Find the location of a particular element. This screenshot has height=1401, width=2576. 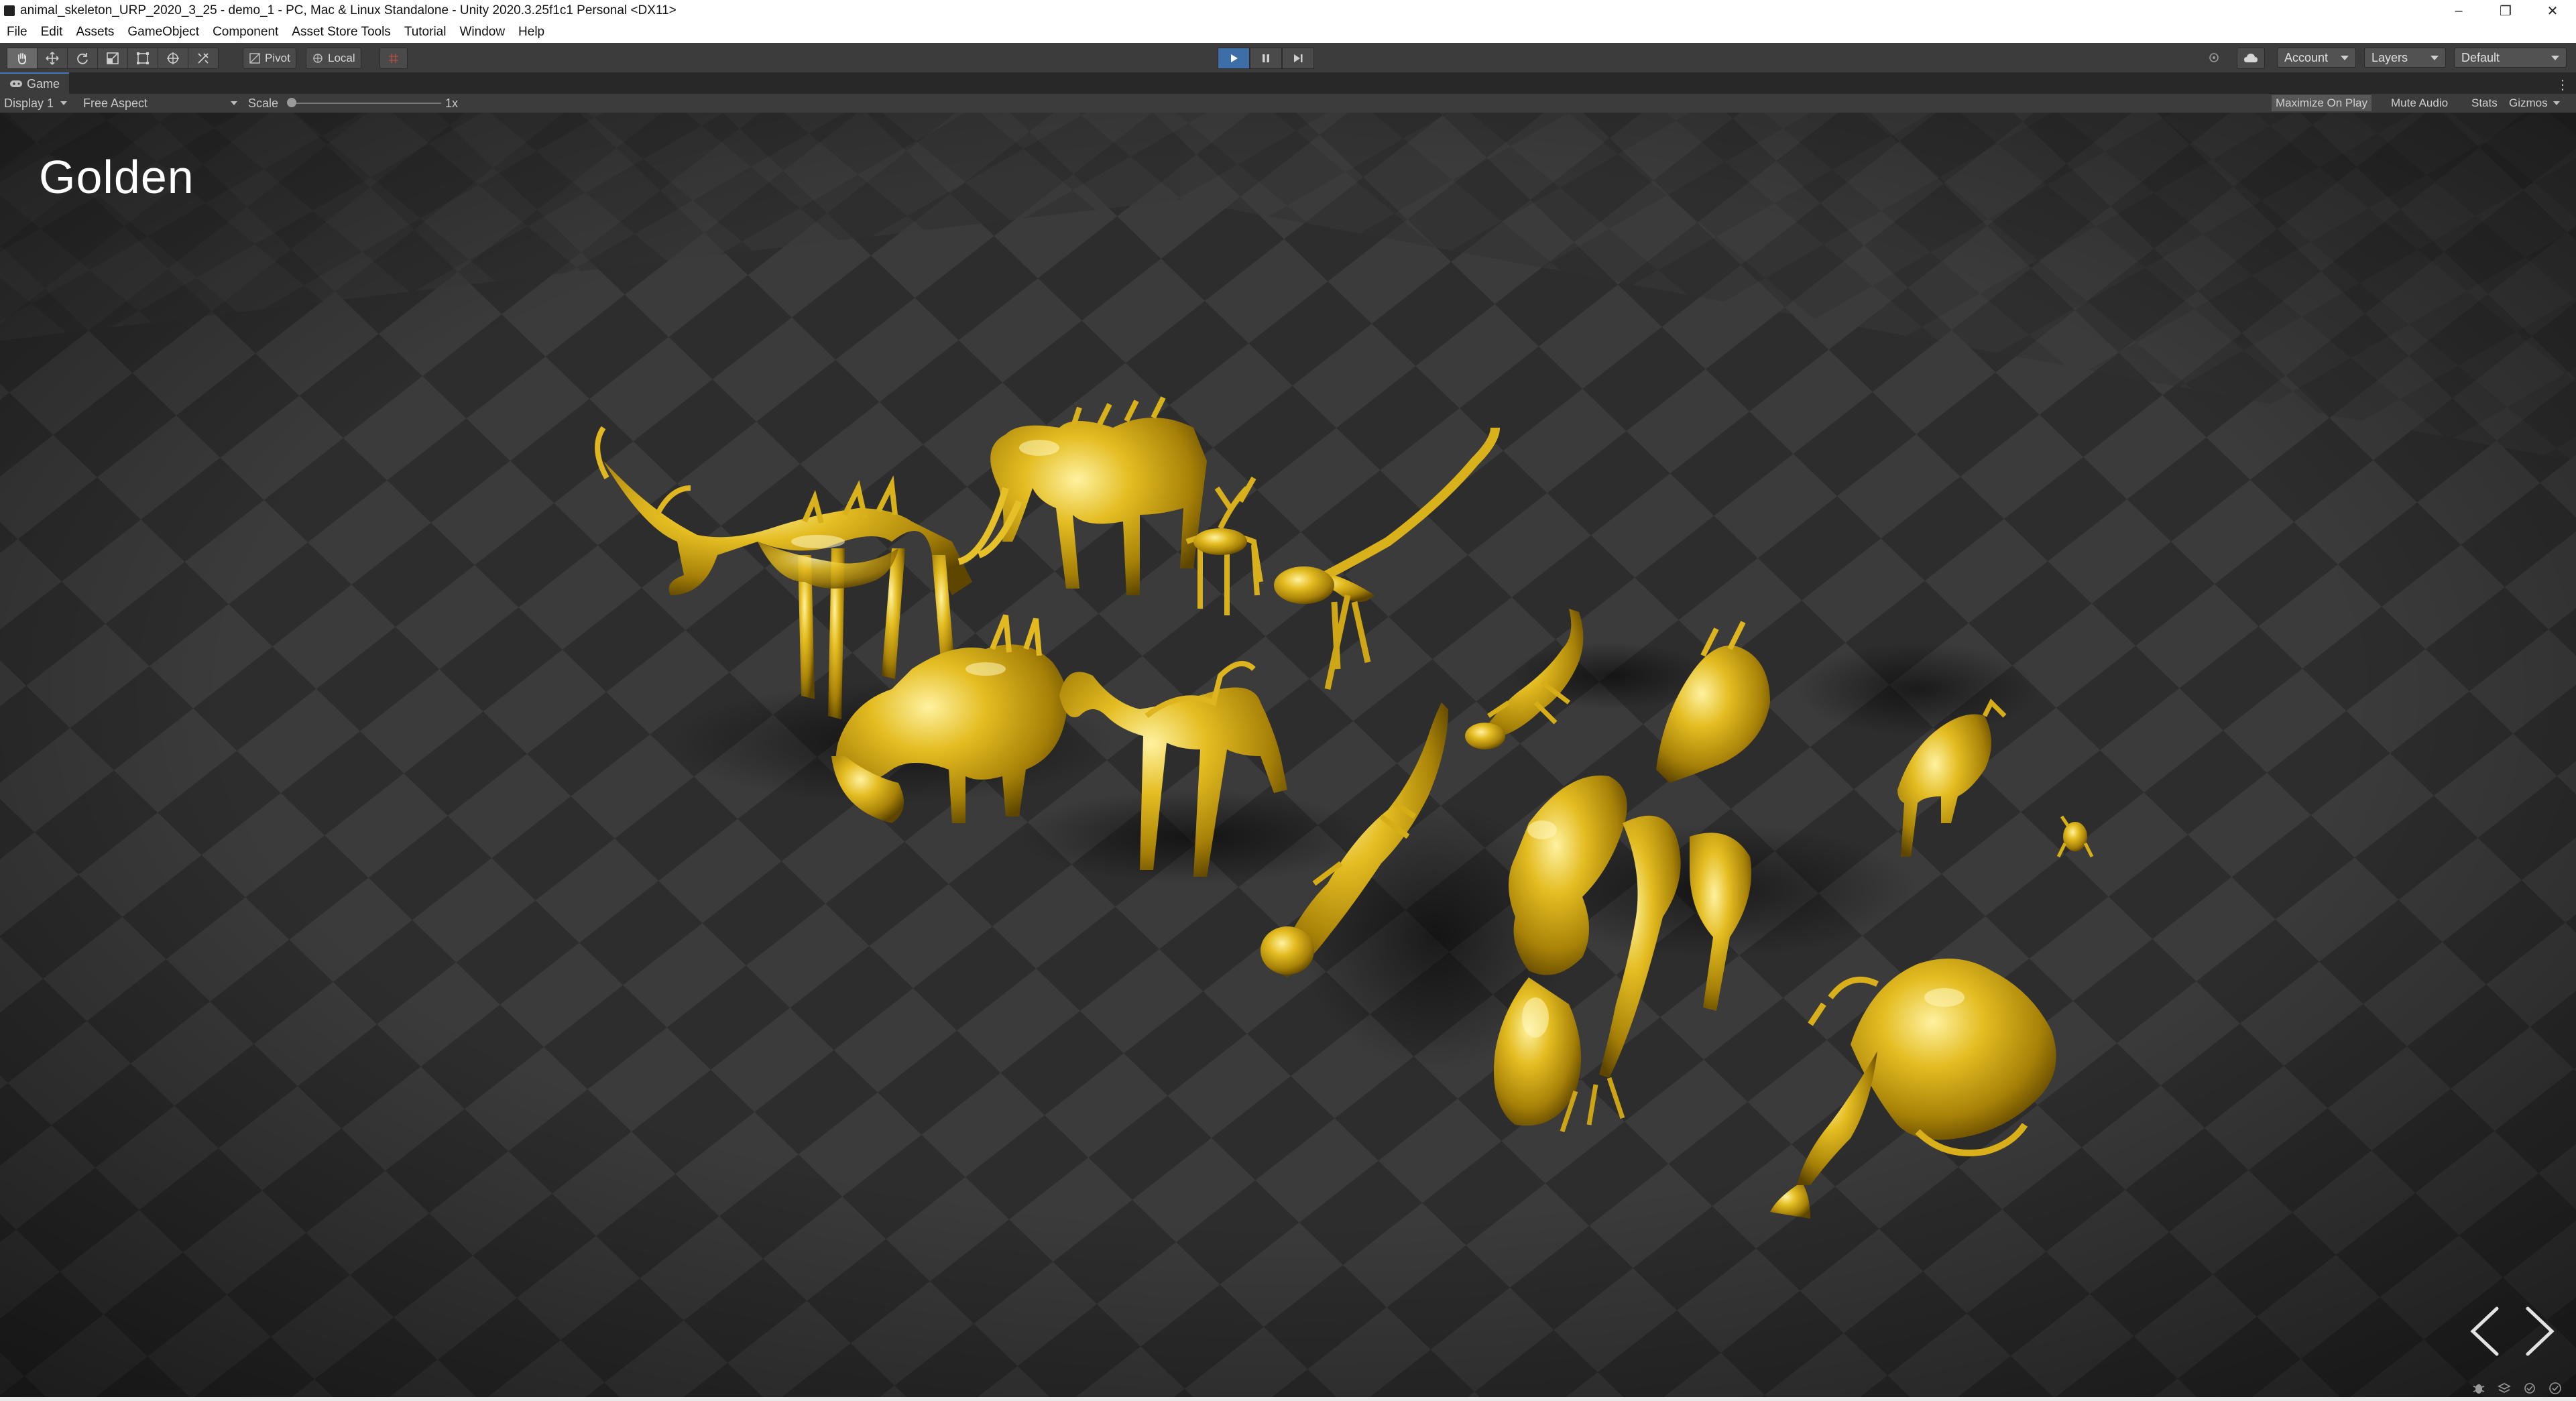

layers-label: Layers is located at coordinates (2390, 57).